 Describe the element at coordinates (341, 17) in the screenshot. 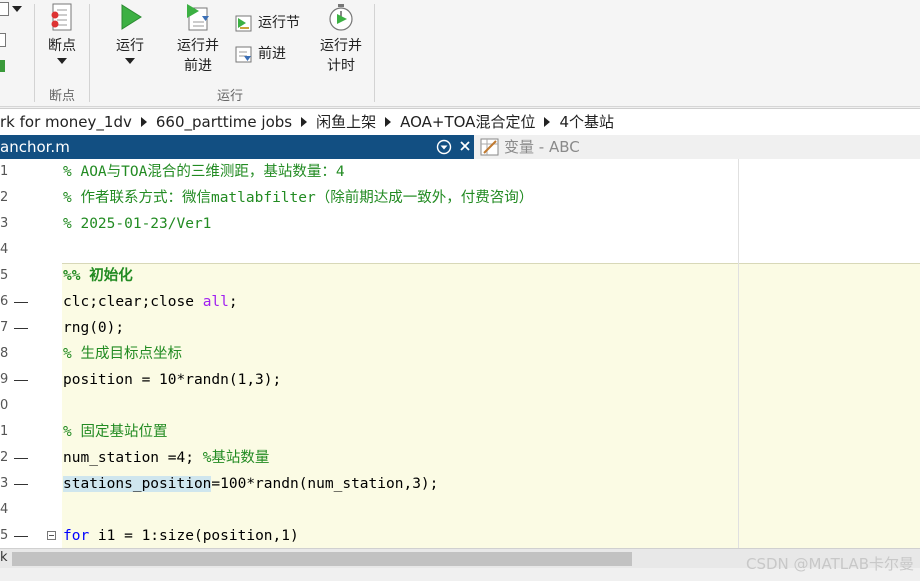

I see `stopwatch-icon` at that location.